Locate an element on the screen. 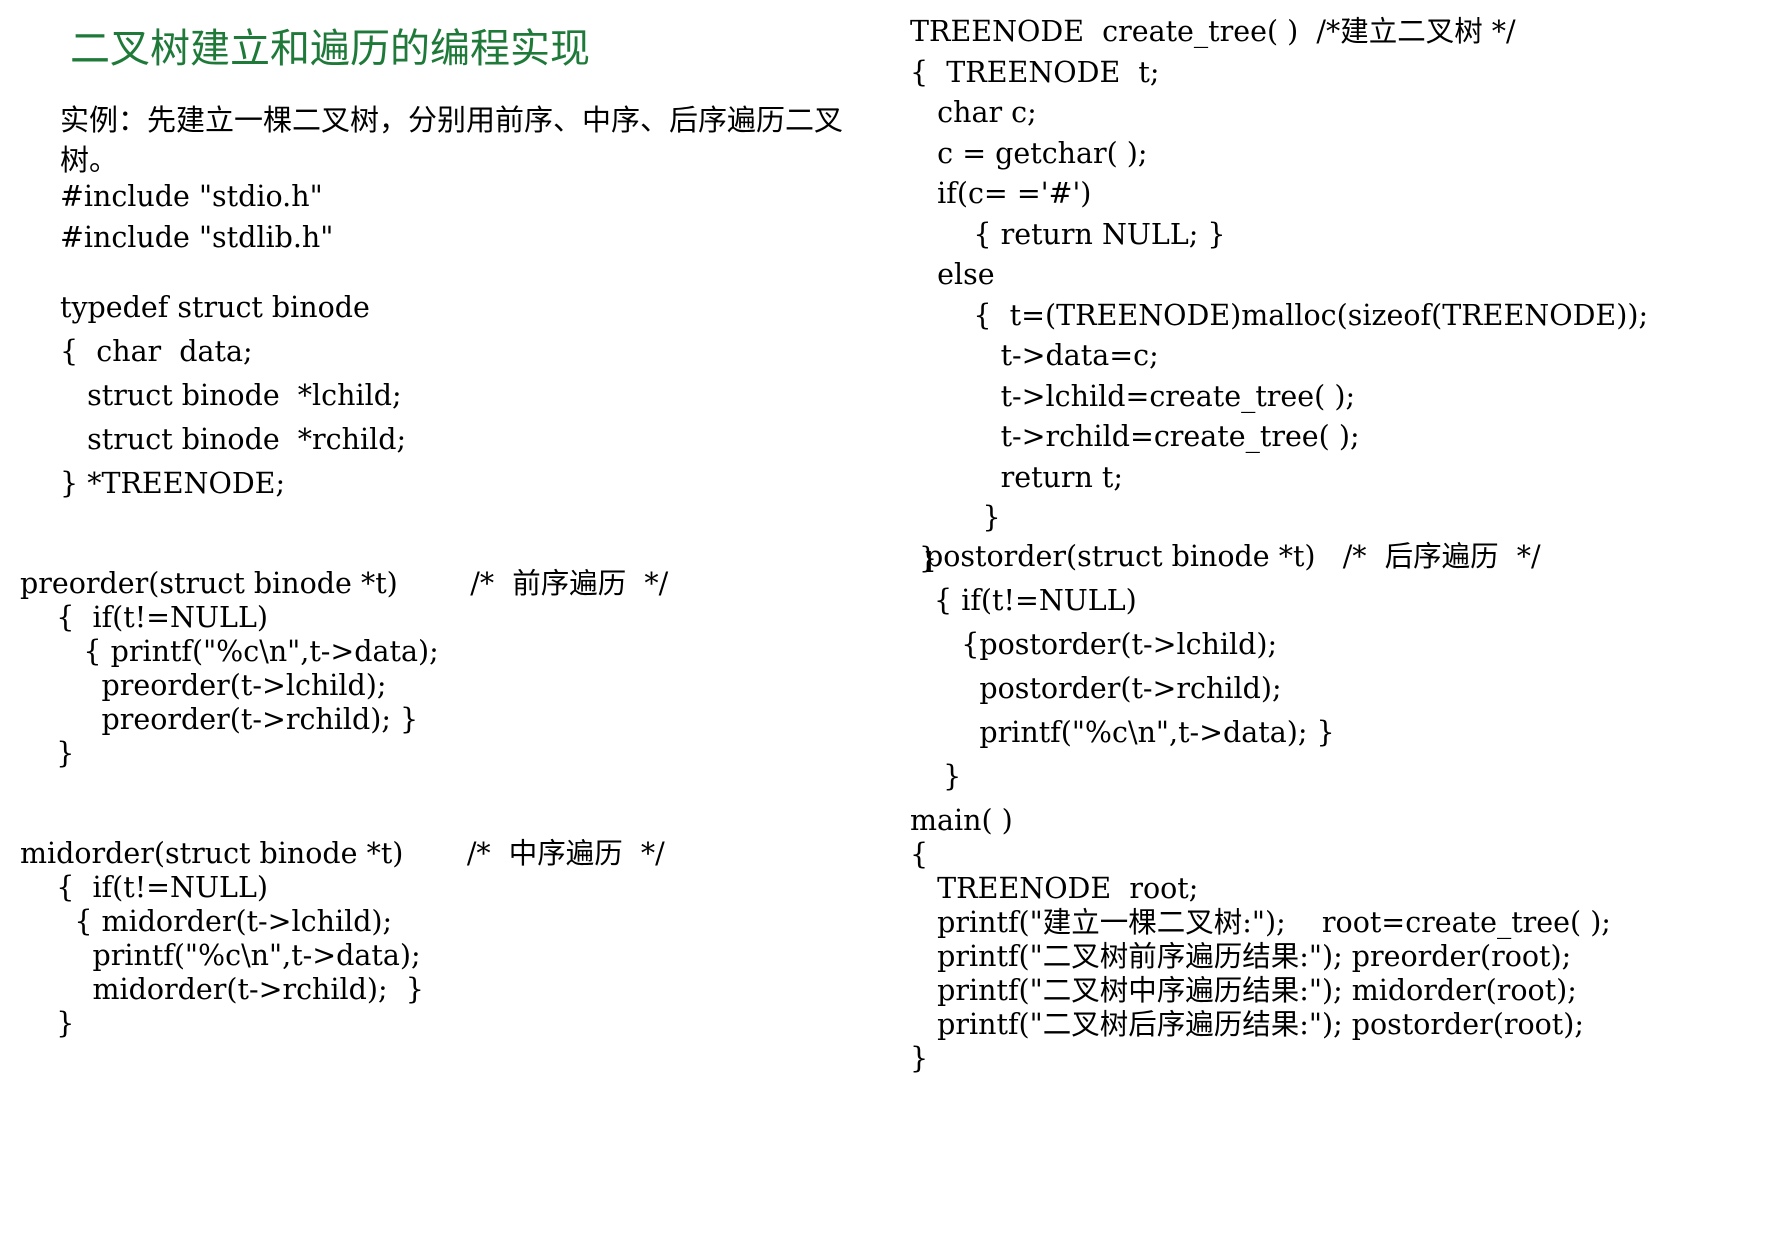 The width and height of the screenshot is (1784, 1238). code-includes: #include "stdio.h" #include "stdlib.h" is located at coordinates (197, 217).